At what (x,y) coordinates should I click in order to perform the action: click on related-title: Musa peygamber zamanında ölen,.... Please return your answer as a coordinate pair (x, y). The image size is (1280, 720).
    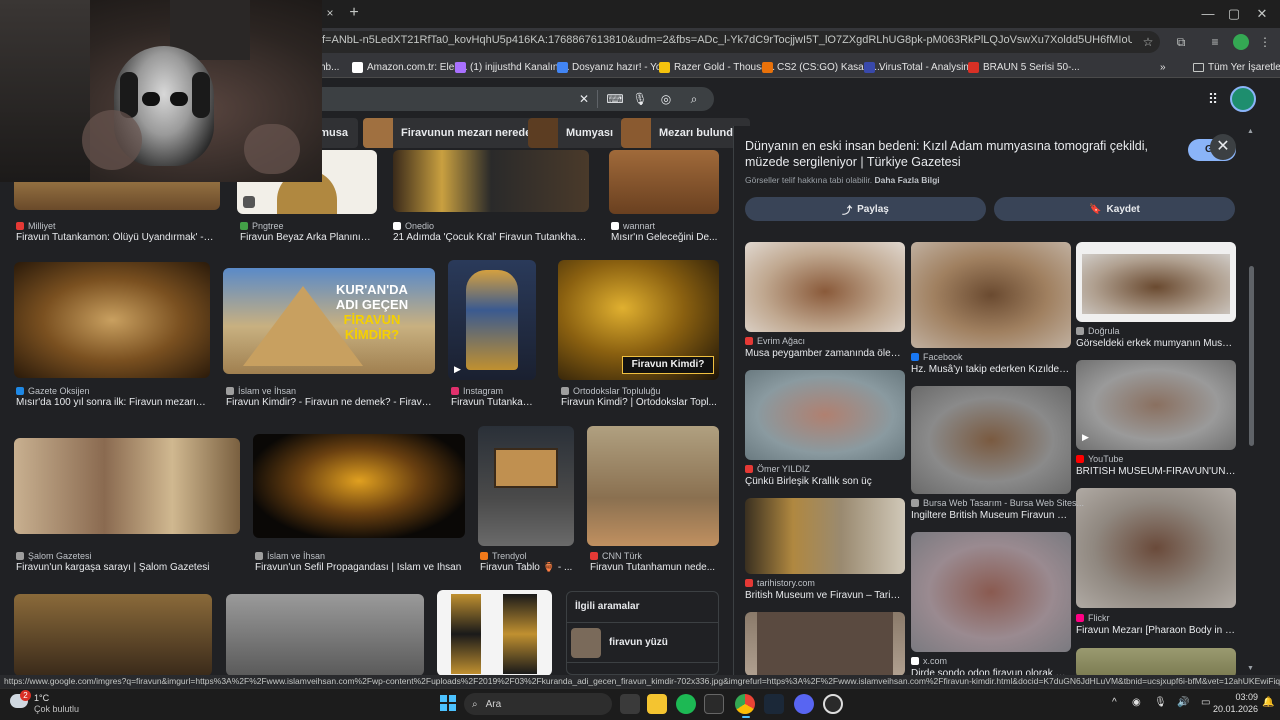
    Looking at the image, I should click on (825, 353).